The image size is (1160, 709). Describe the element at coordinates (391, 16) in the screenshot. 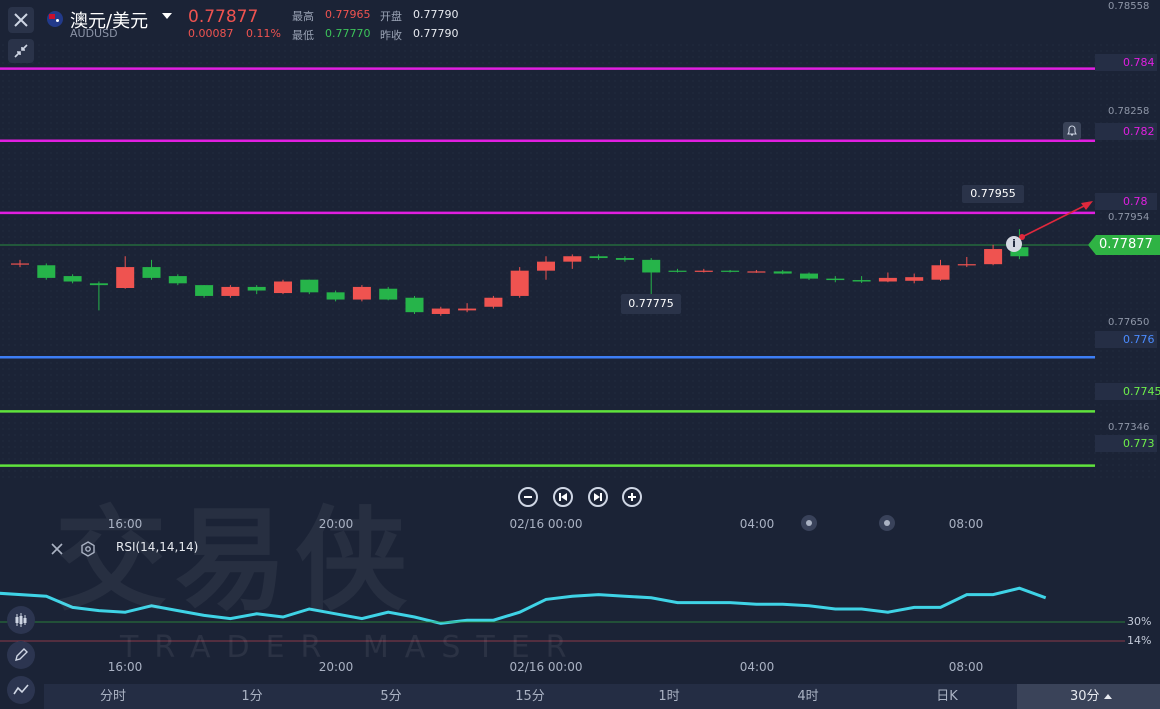

I see `open-label: 开盘` at that location.